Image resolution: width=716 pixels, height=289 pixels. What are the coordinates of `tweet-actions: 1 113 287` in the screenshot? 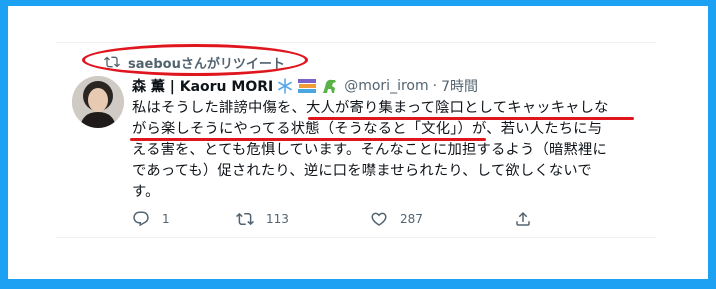 It's located at (352, 219).